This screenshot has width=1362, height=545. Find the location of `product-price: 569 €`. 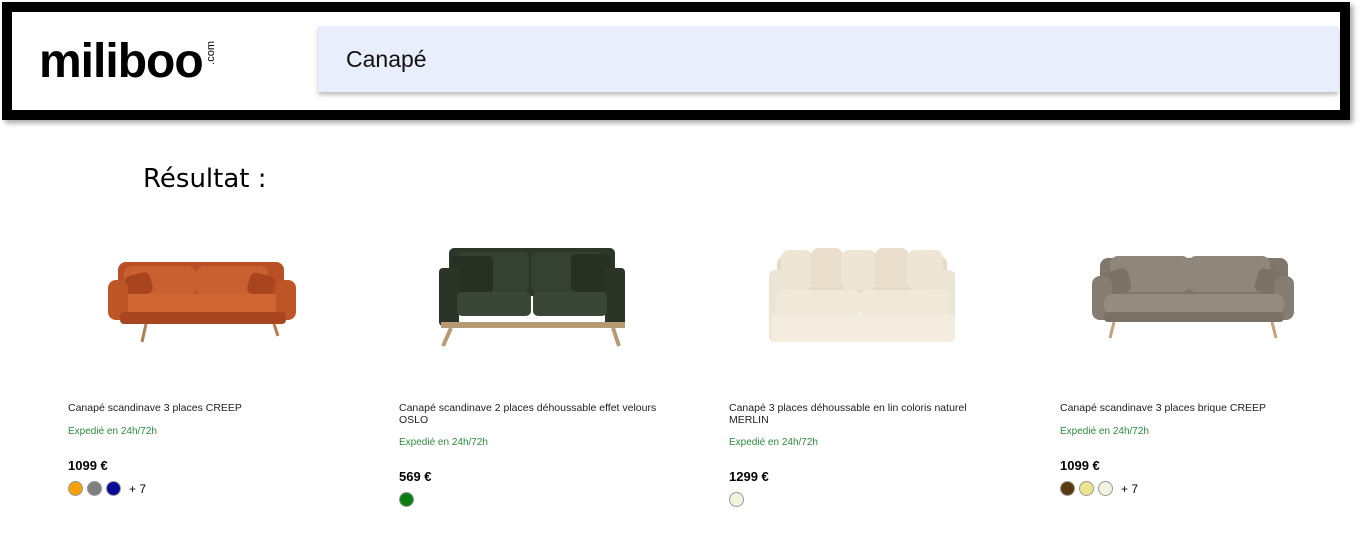

product-price: 569 € is located at coordinates (415, 476).